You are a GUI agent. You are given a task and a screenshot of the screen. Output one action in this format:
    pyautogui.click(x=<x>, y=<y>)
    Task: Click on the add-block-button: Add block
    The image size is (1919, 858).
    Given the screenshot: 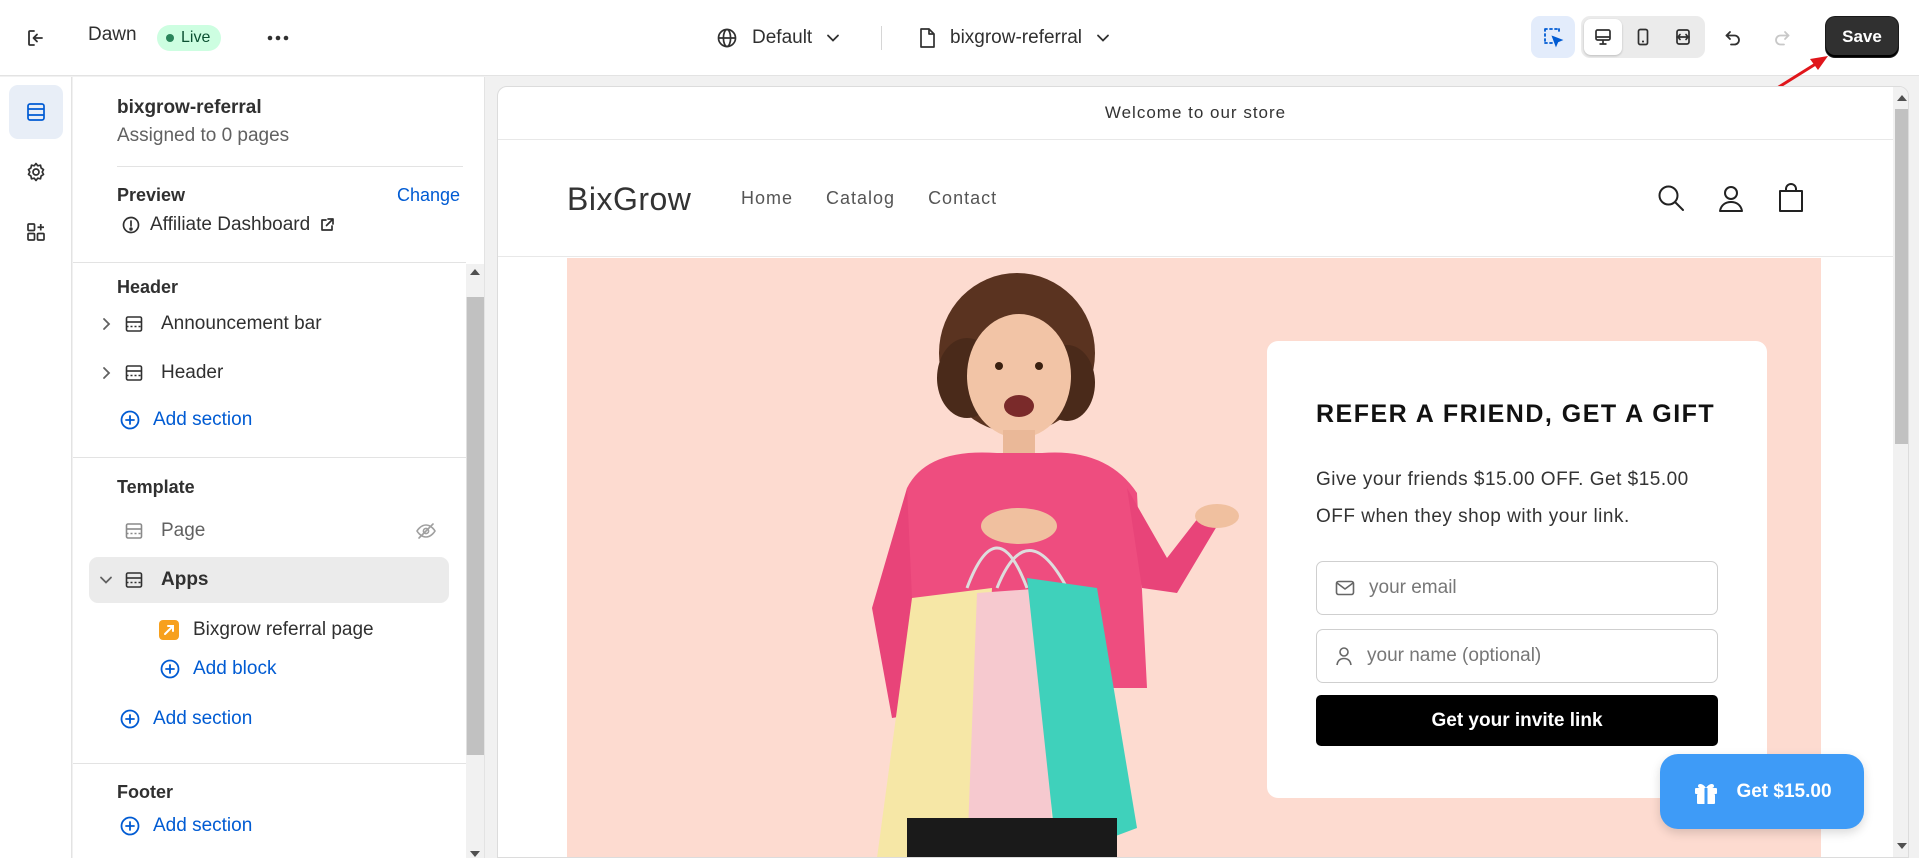 What is the action you would take?
    pyautogui.click(x=217, y=669)
    